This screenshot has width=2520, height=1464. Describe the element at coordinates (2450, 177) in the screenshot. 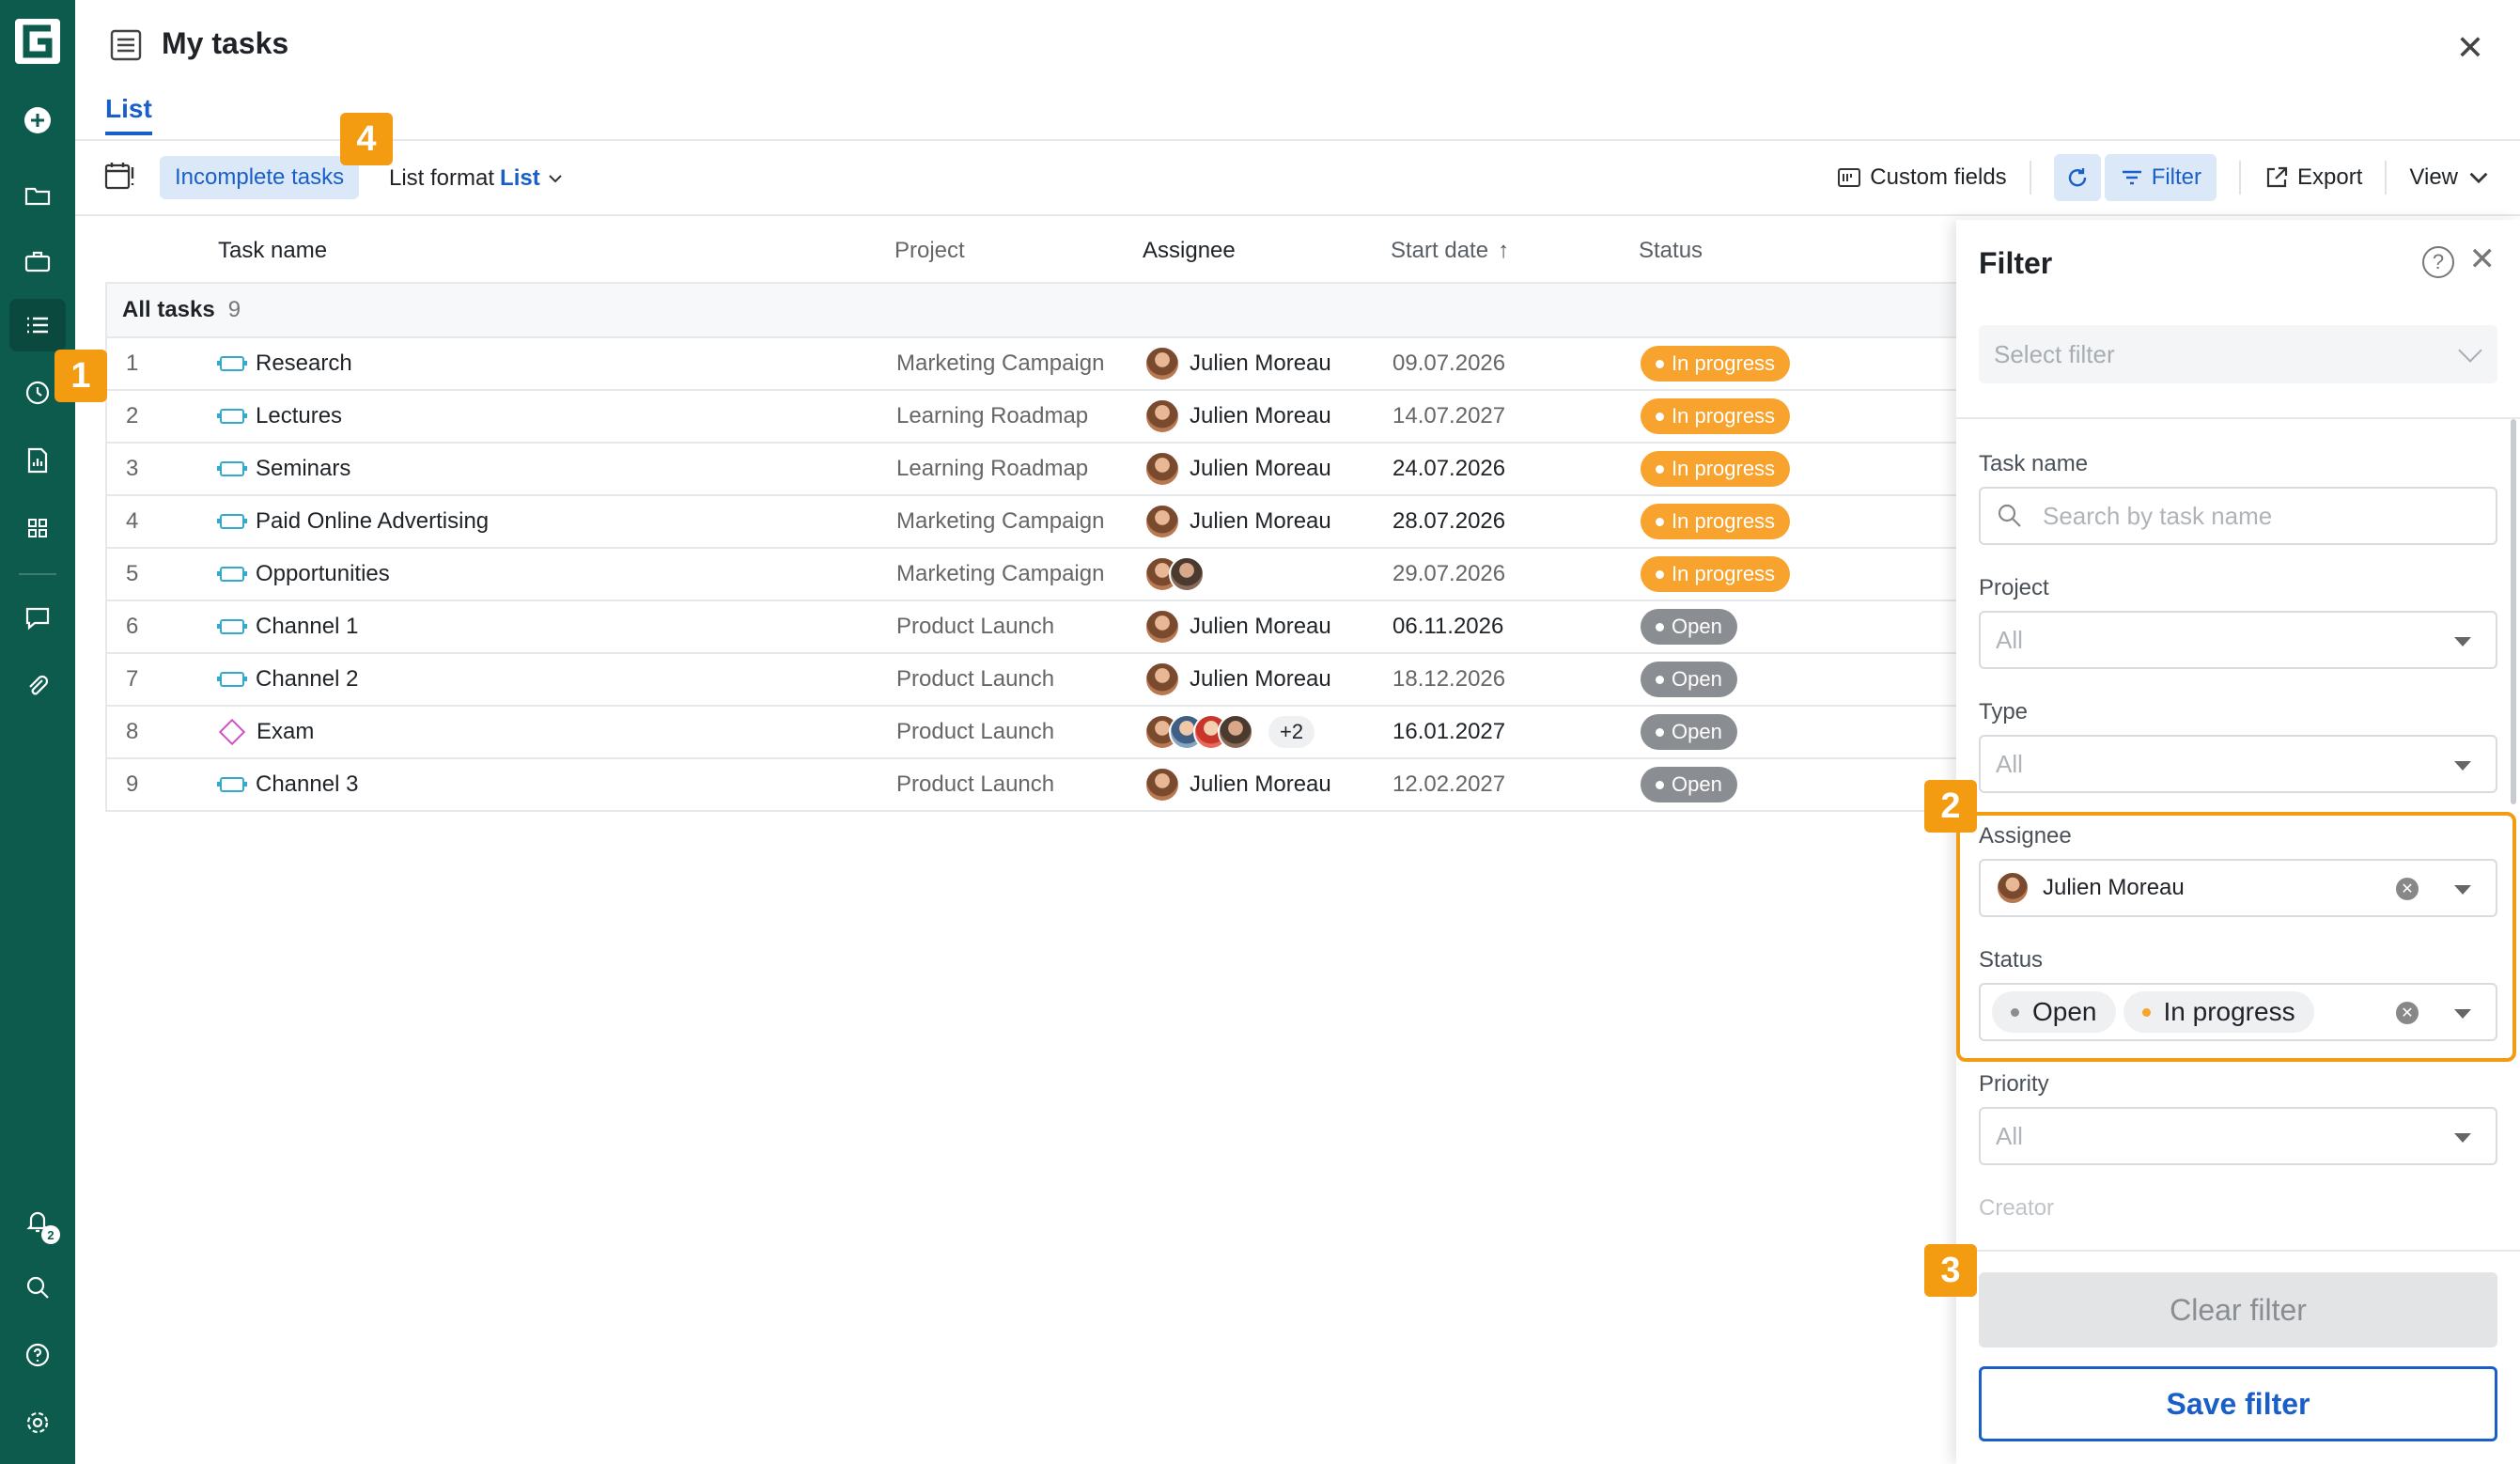

I see `view-dropdown: View` at that location.